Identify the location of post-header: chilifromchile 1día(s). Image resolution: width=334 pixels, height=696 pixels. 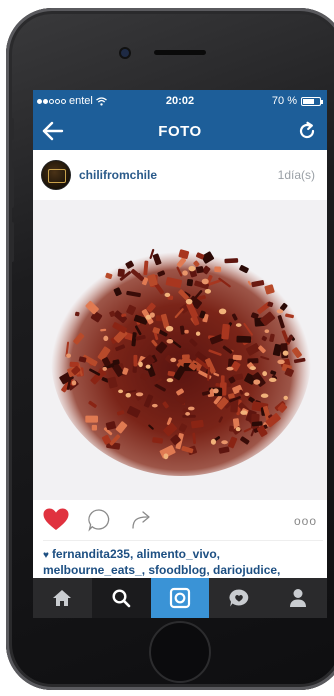
(180, 175).